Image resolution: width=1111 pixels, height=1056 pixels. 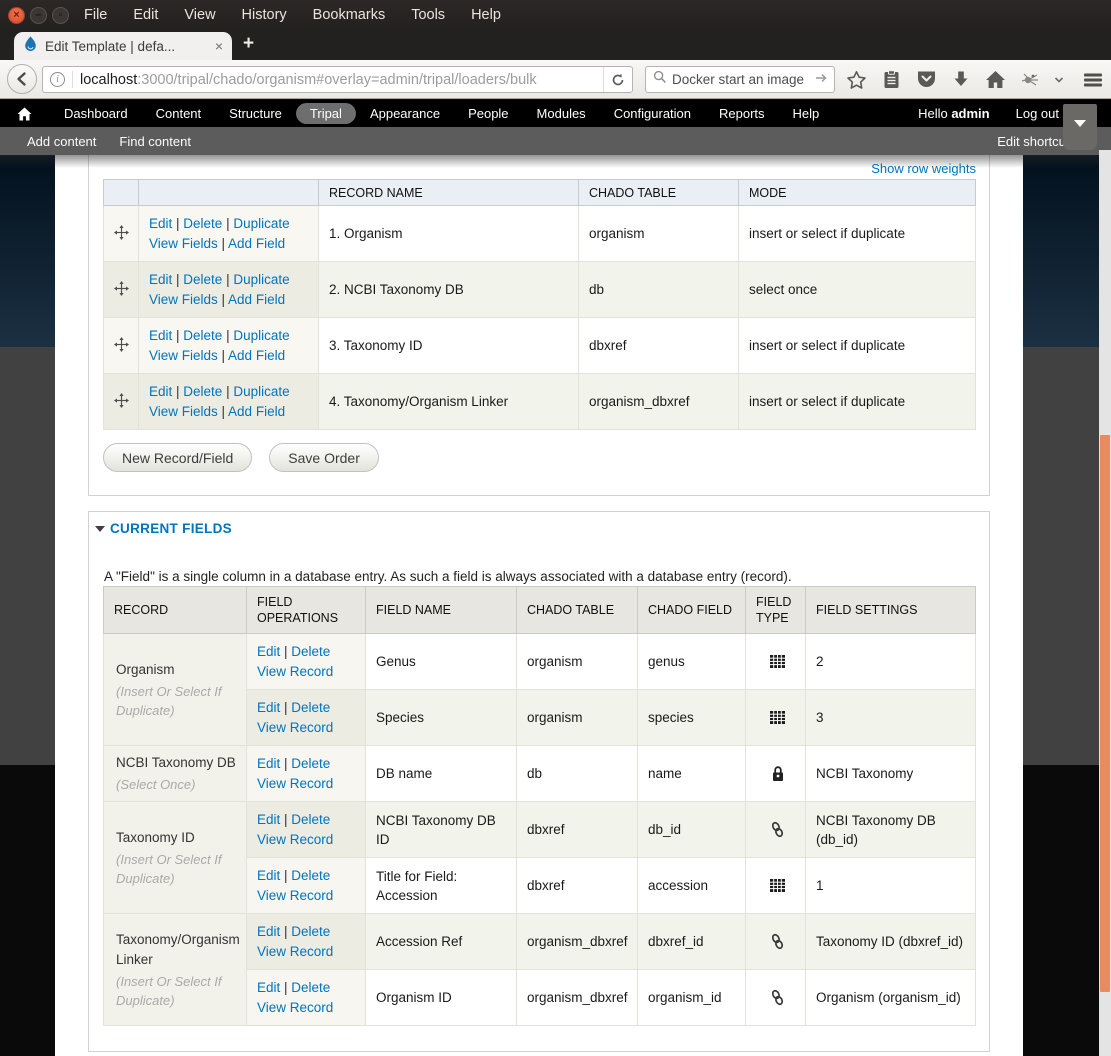 I want to click on tab-close-icon: ×, so click(x=219, y=46).